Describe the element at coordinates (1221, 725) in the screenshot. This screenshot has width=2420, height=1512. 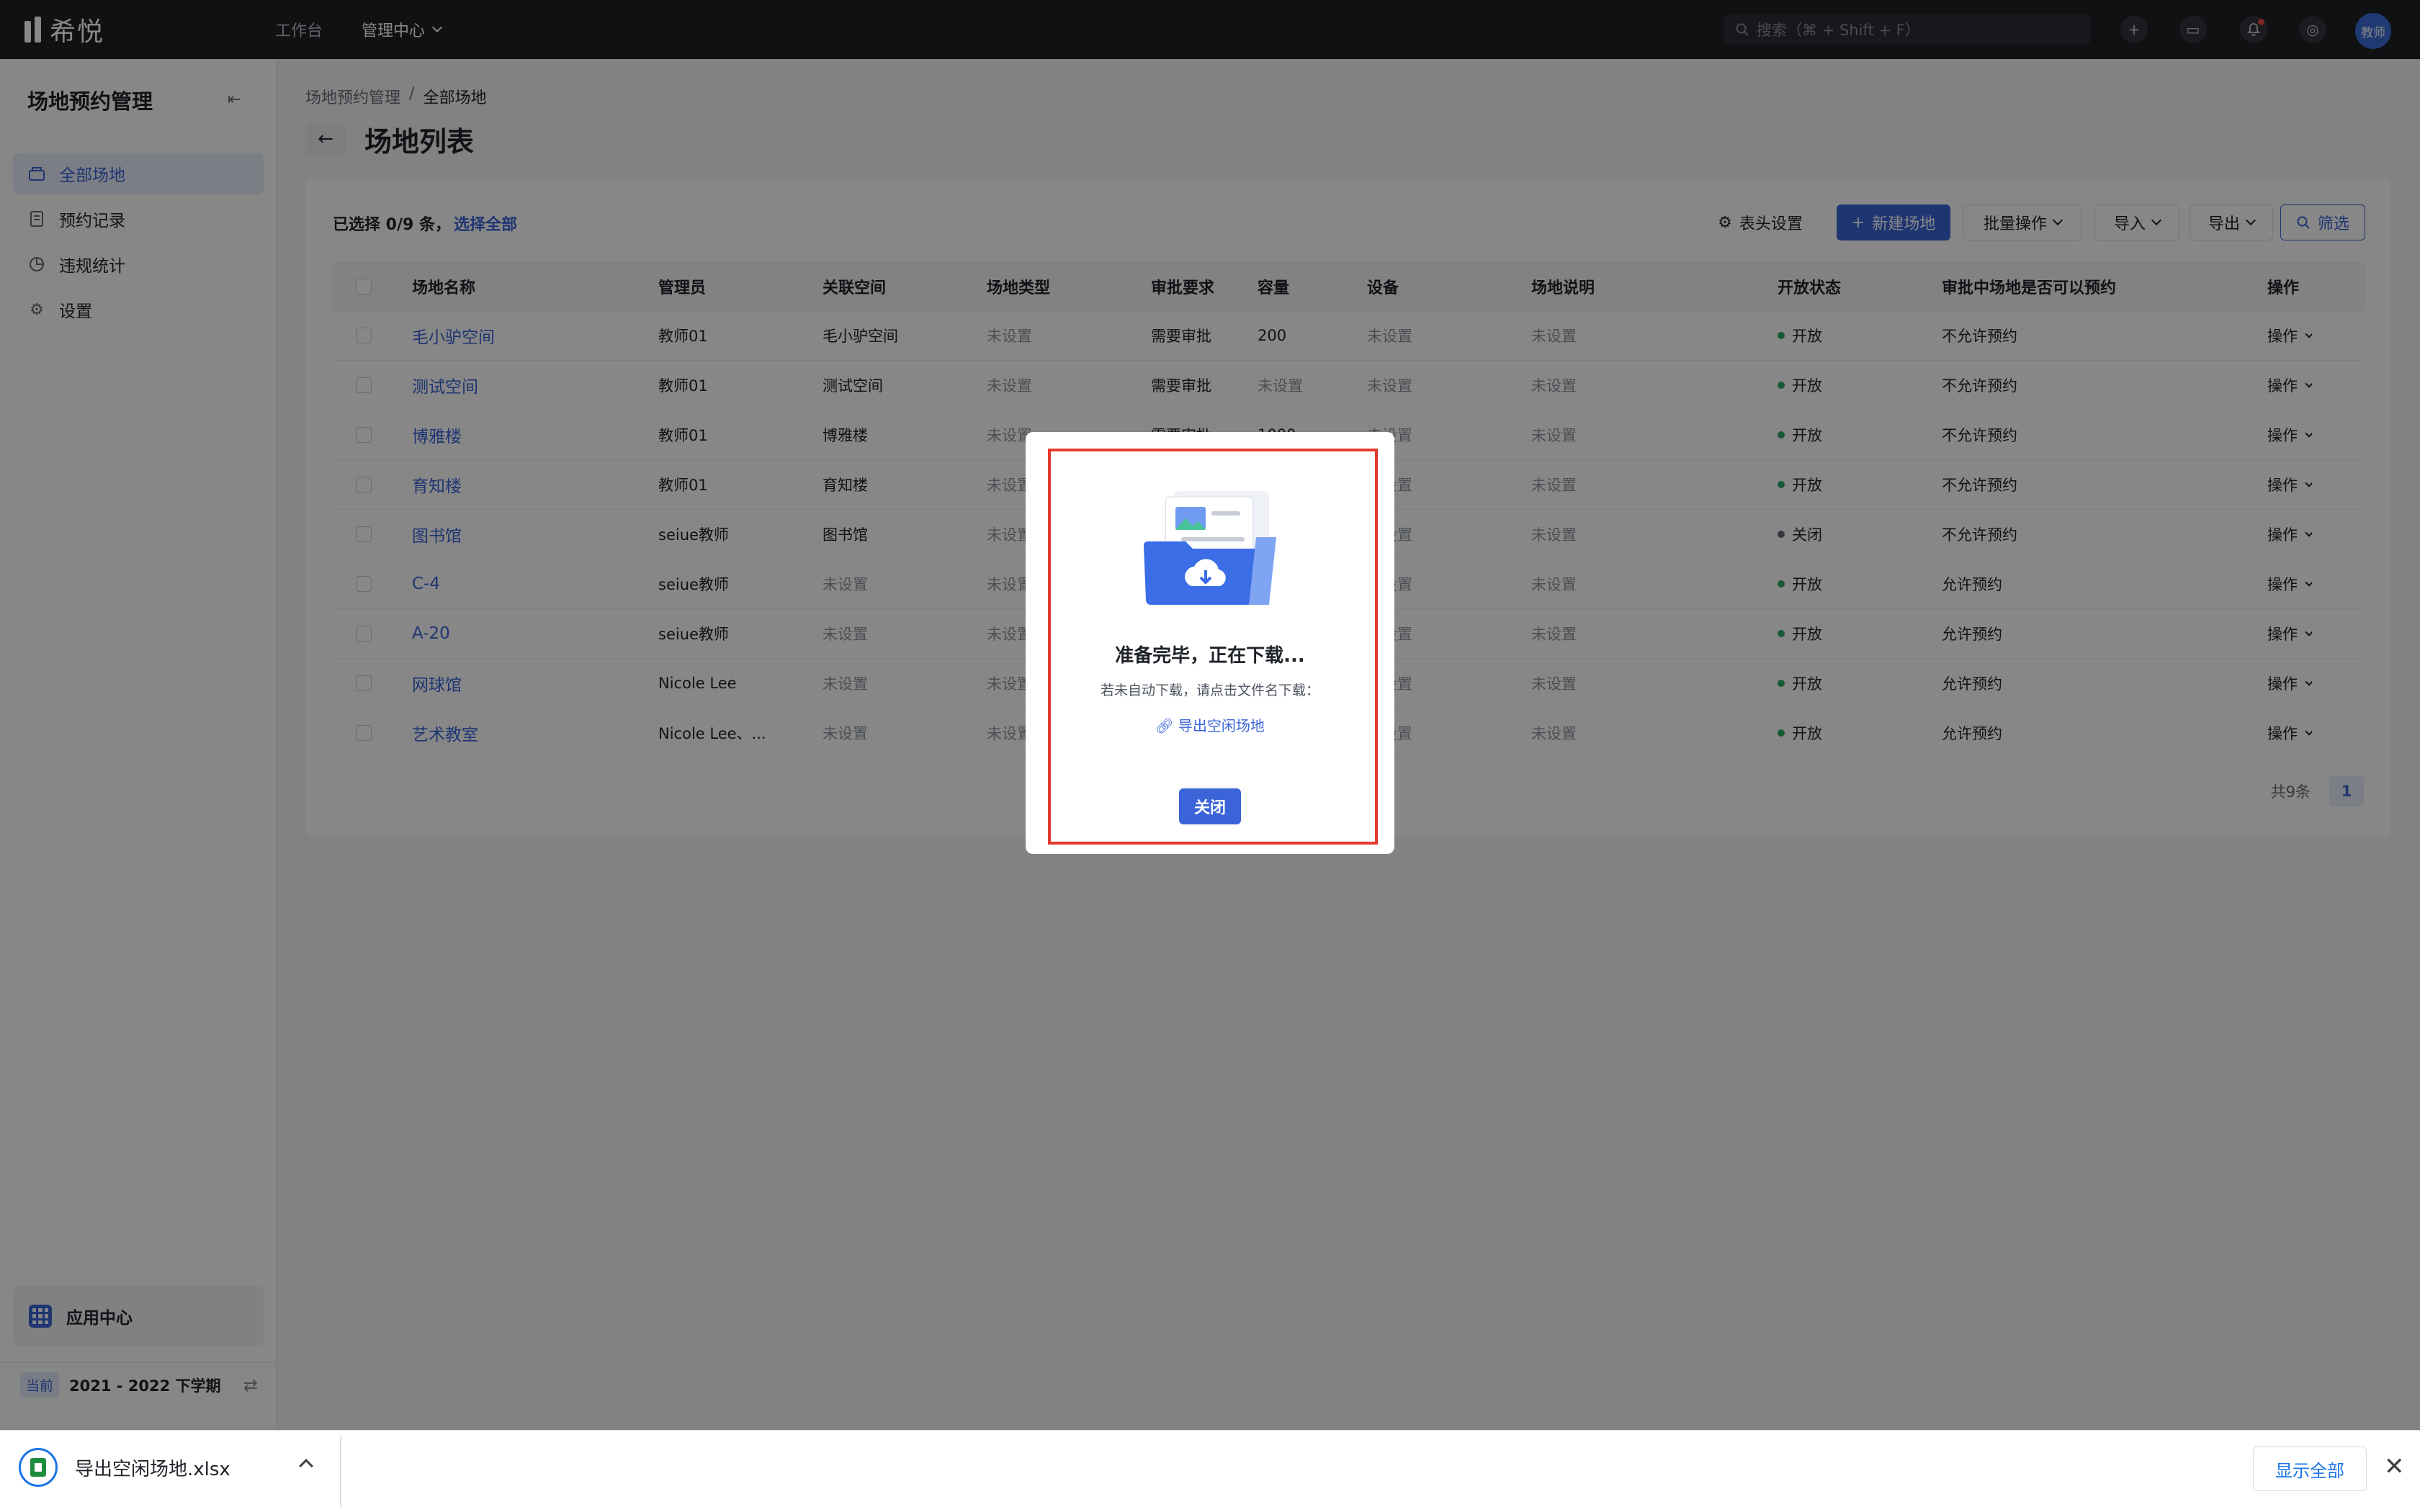
I see `export-file-link-label: 导出空闲场地` at that location.